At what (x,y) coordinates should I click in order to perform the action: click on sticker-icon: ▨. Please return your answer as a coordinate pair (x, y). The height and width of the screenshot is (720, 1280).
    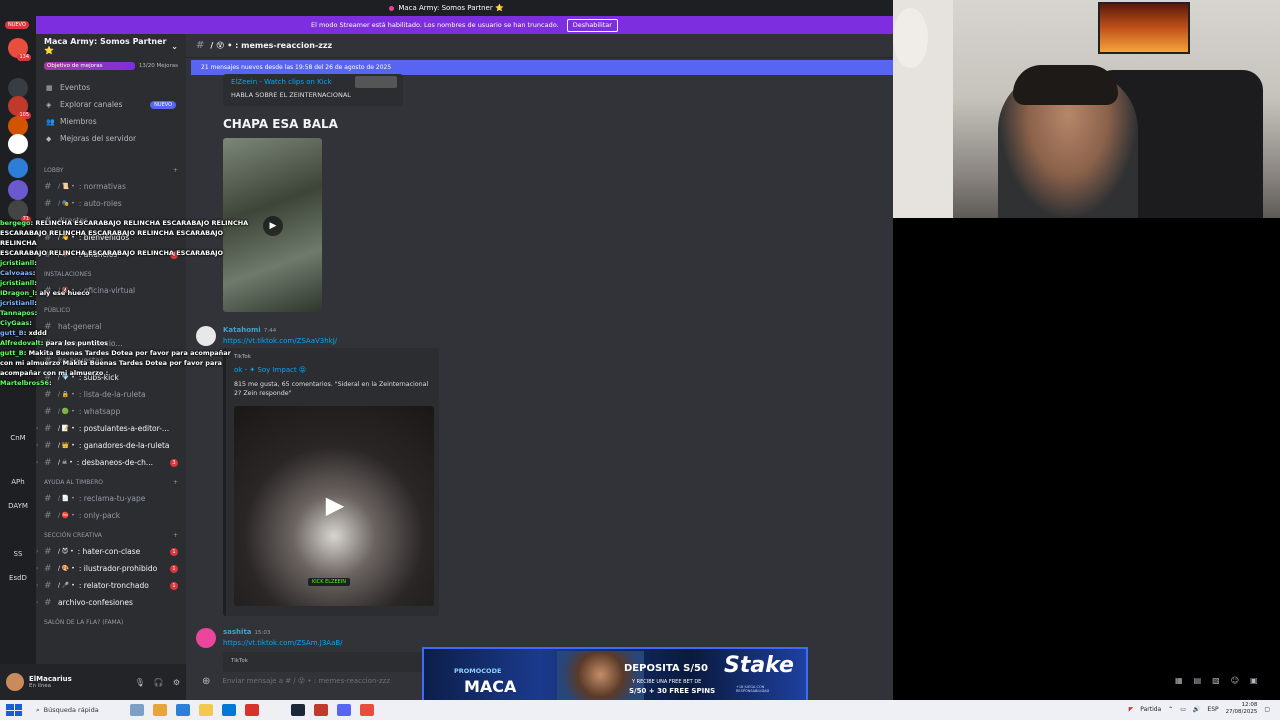
    Looking at the image, I should click on (1216, 680).